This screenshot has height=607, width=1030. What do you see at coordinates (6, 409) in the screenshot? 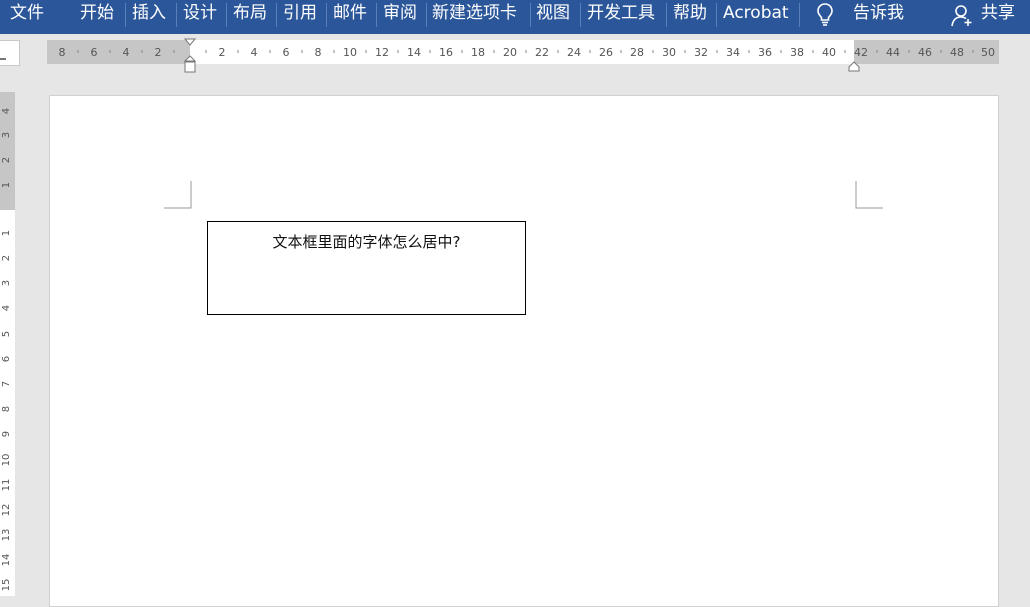
I see `ruler-tick-label: 8` at bounding box center [6, 409].